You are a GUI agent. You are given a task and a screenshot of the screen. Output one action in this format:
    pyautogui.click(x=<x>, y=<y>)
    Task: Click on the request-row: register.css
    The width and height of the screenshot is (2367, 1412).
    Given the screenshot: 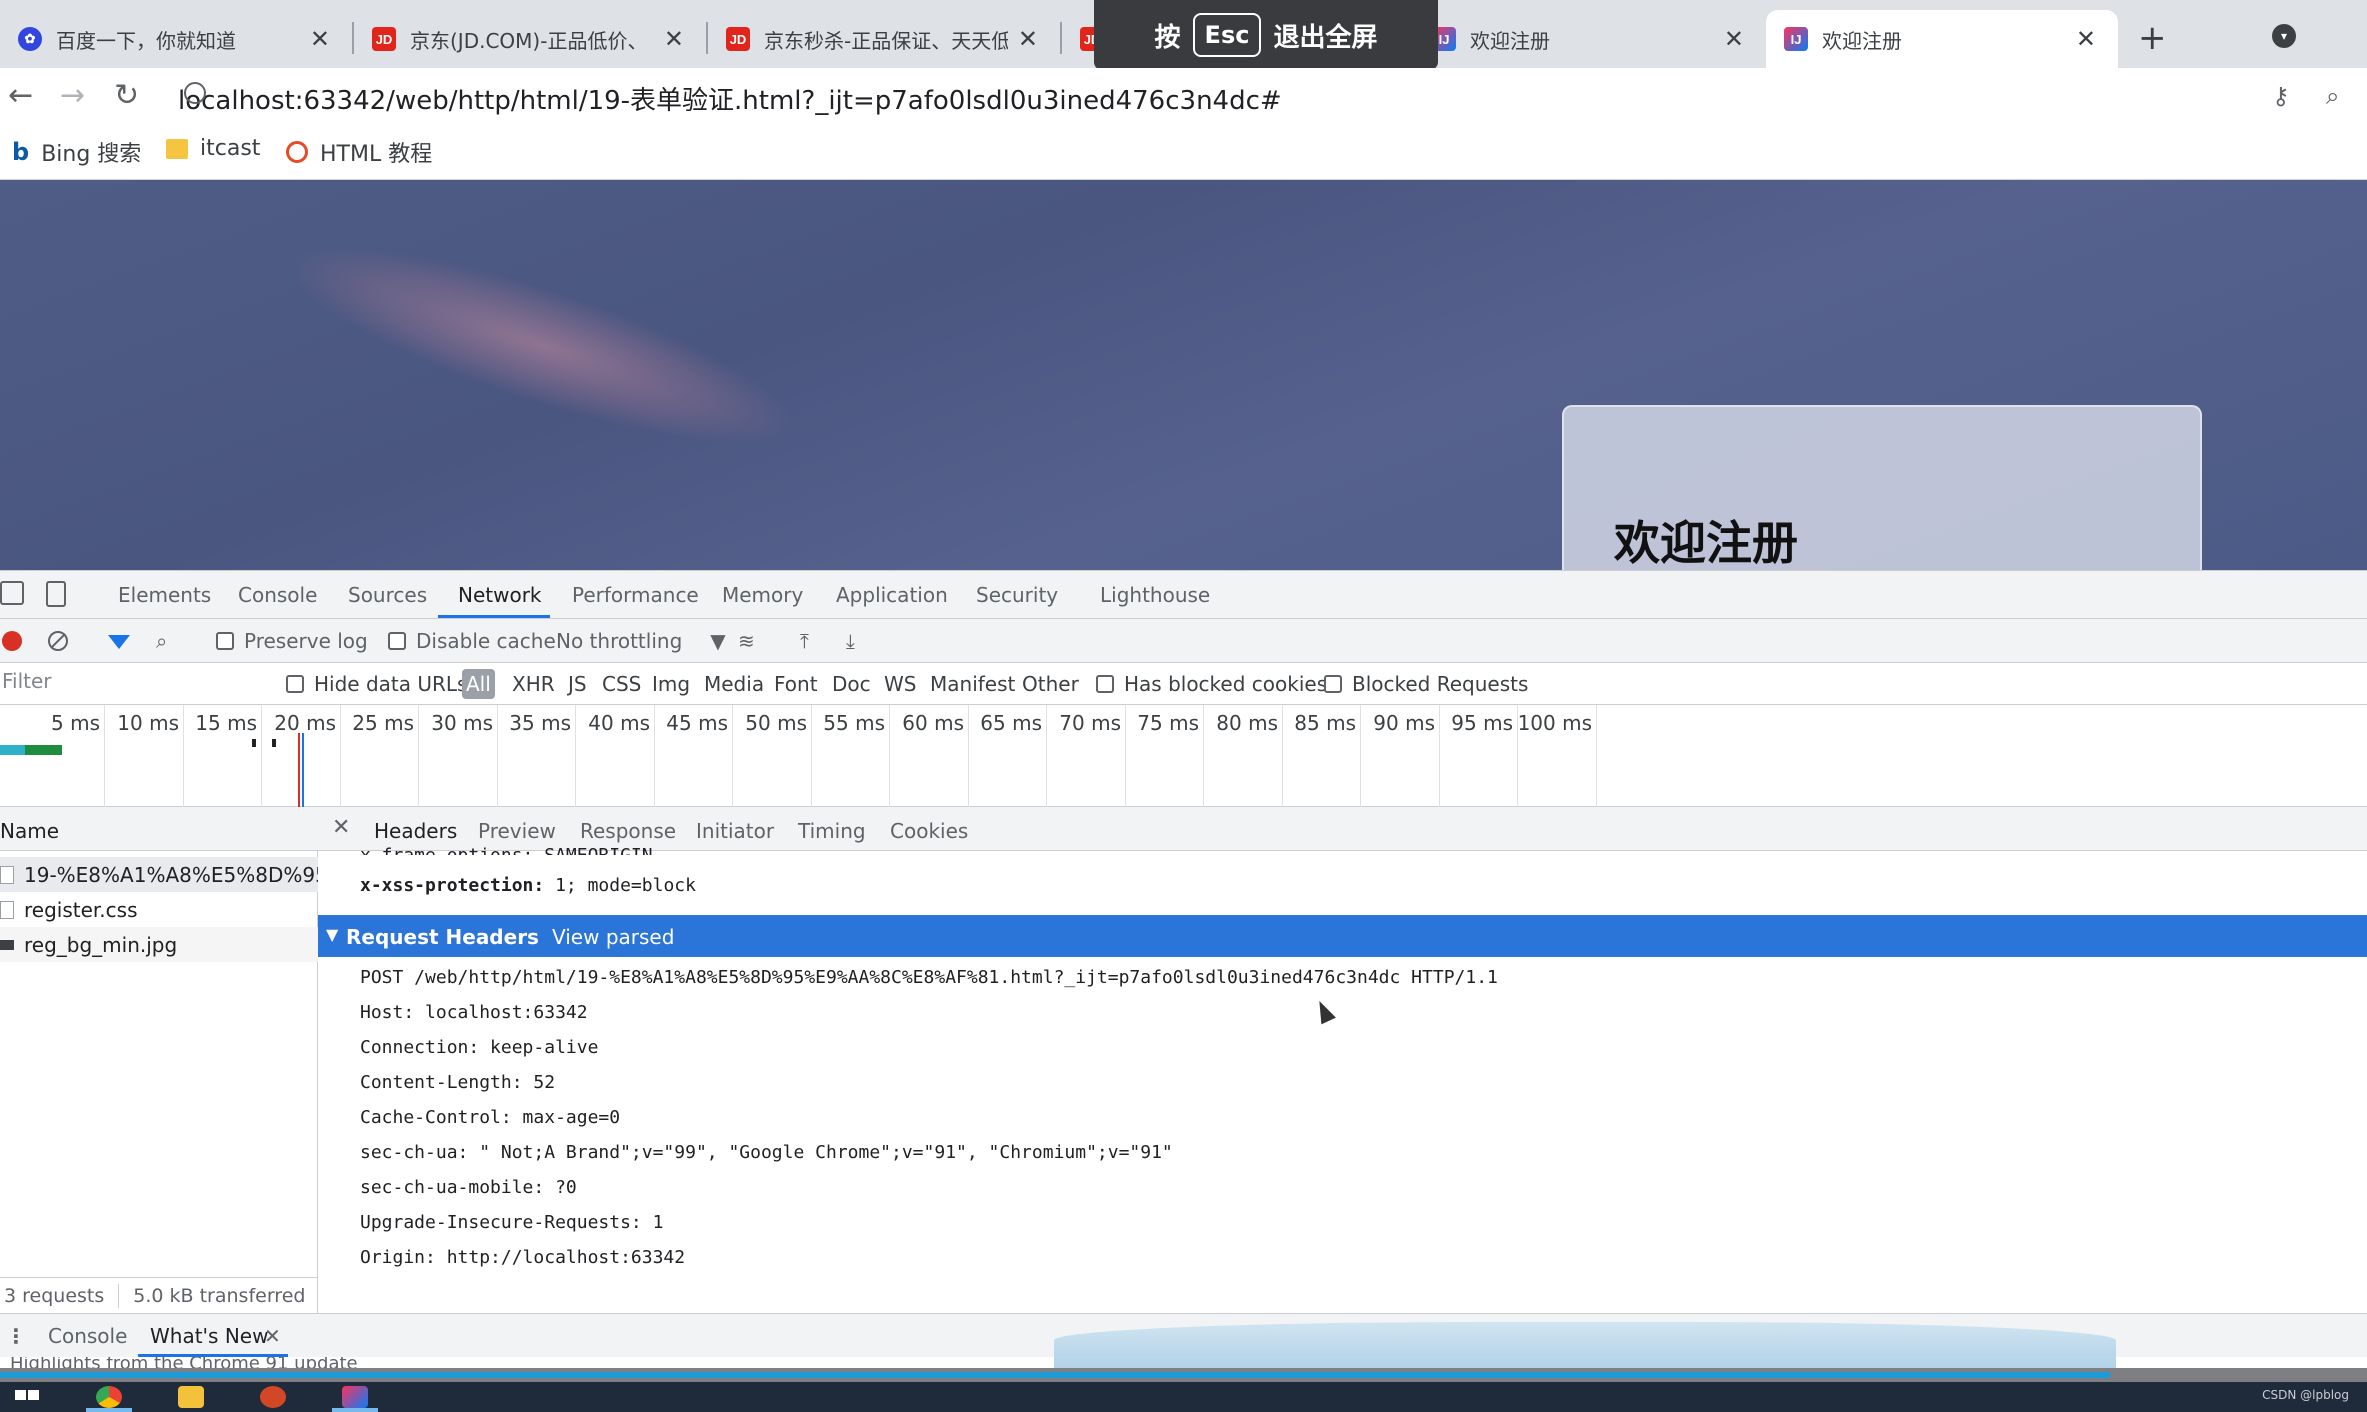 What is the action you would take?
    pyautogui.click(x=159, y=909)
    